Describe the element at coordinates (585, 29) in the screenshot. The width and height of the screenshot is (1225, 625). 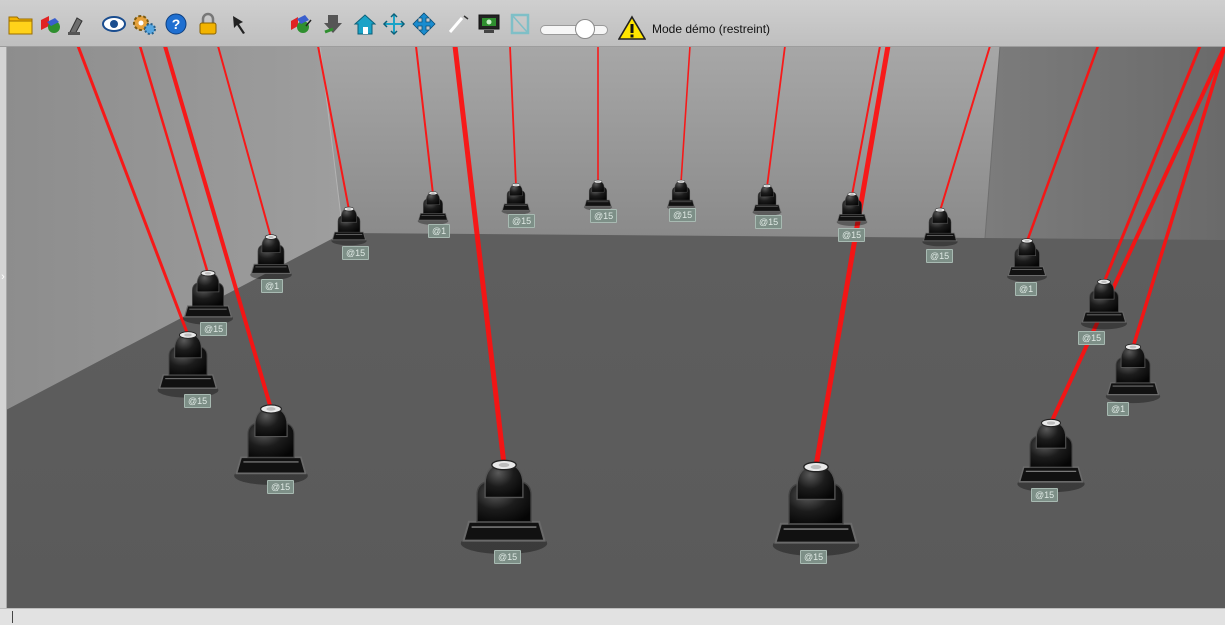
I see `slider-thumb` at that location.